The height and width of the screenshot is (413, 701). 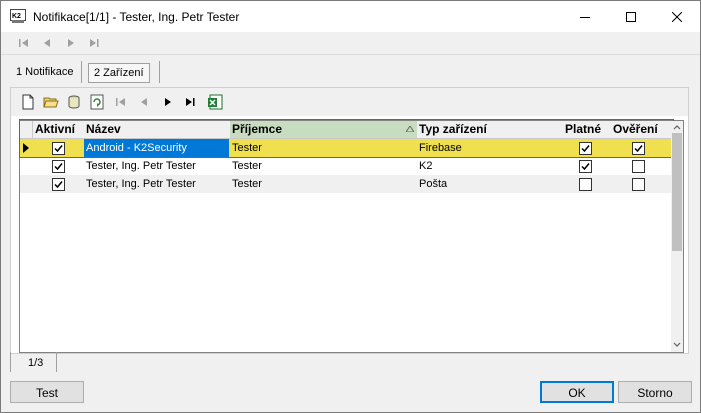 What do you see at coordinates (489, 166) in the screenshot?
I see `row-device-type-cell: K2` at bounding box center [489, 166].